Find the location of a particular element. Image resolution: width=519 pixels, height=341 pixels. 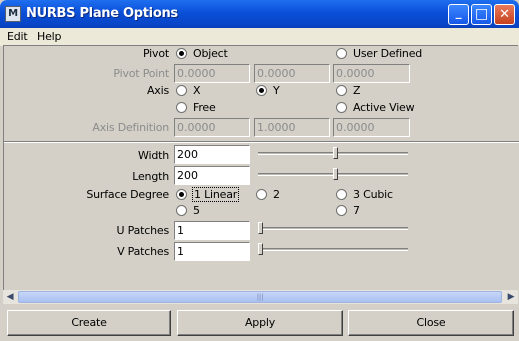

pivot-user-defined-radio: User Defined is located at coordinates (379, 53).